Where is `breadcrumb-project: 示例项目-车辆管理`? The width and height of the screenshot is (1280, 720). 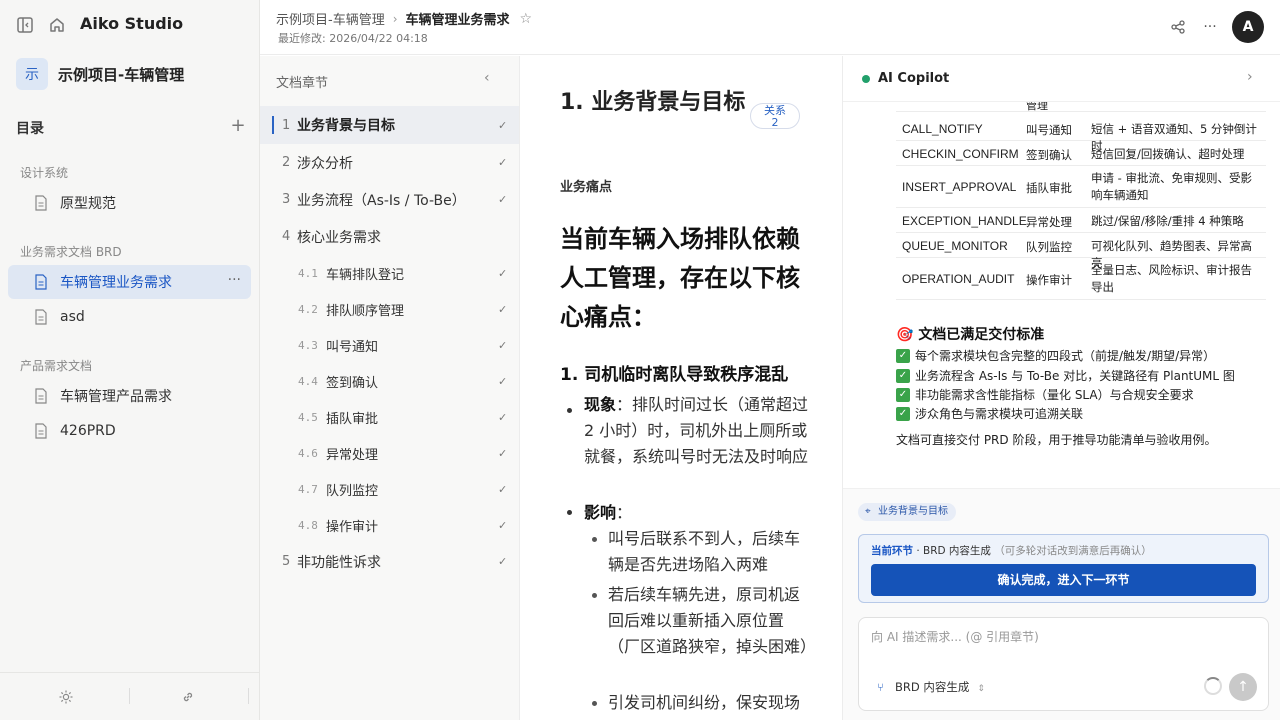
breadcrumb-project: 示例项目-车辆管理 is located at coordinates (330, 18).